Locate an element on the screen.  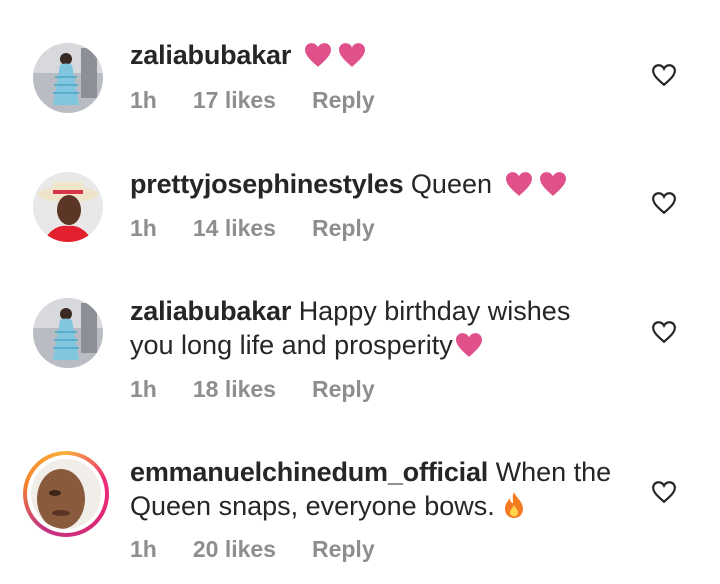
comment-likes: 20 likes is located at coordinates (234, 549).